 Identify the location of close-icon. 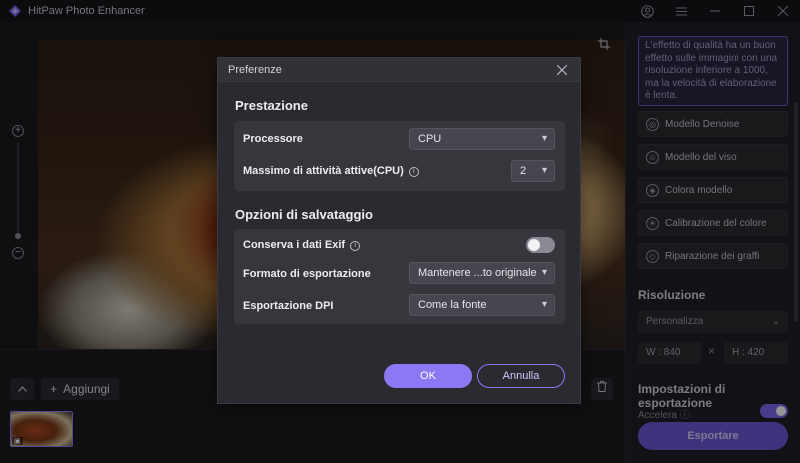
(562, 70).